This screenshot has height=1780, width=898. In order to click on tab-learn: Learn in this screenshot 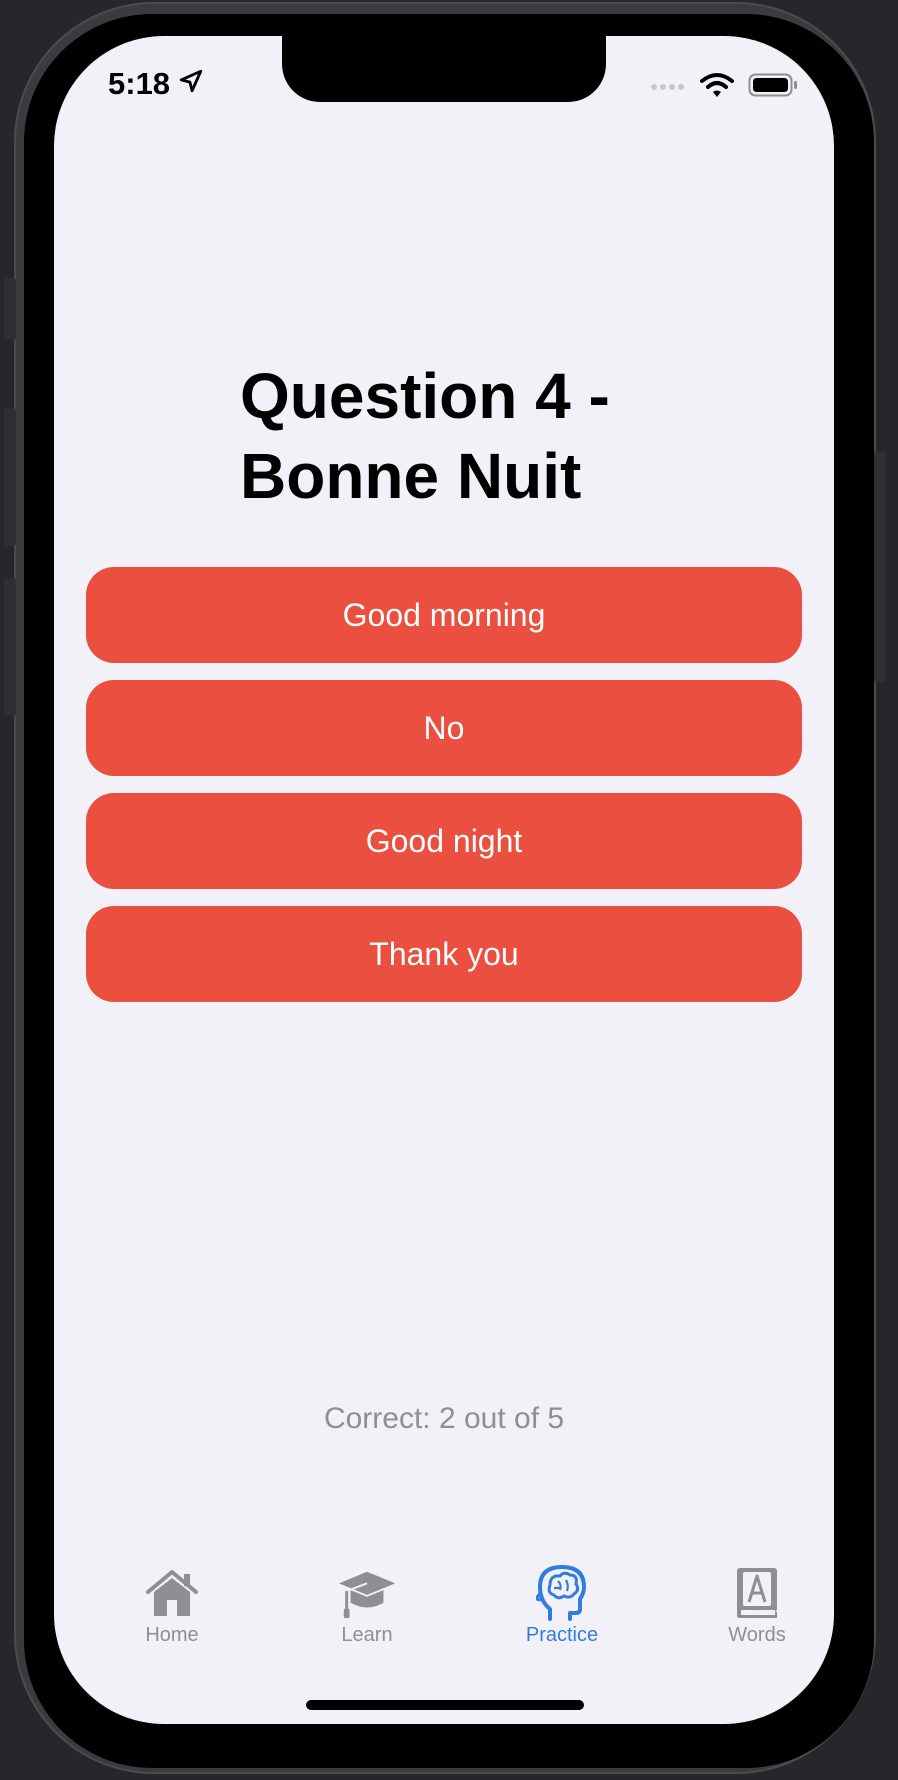, I will do `click(367, 1605)`.